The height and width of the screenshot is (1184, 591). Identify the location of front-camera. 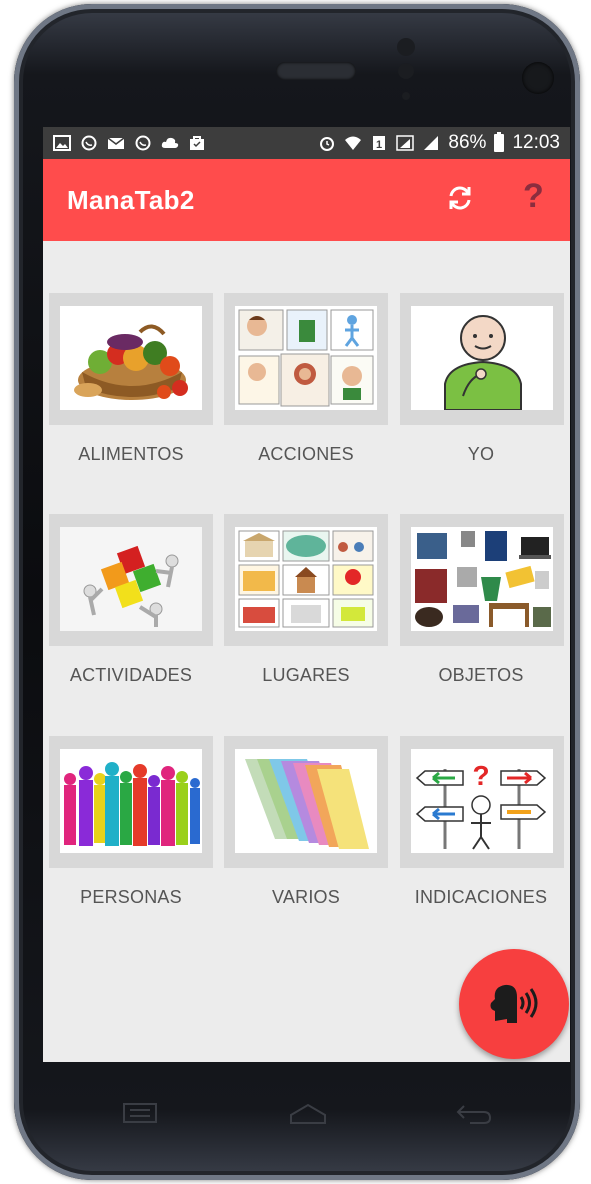
(538, 78).